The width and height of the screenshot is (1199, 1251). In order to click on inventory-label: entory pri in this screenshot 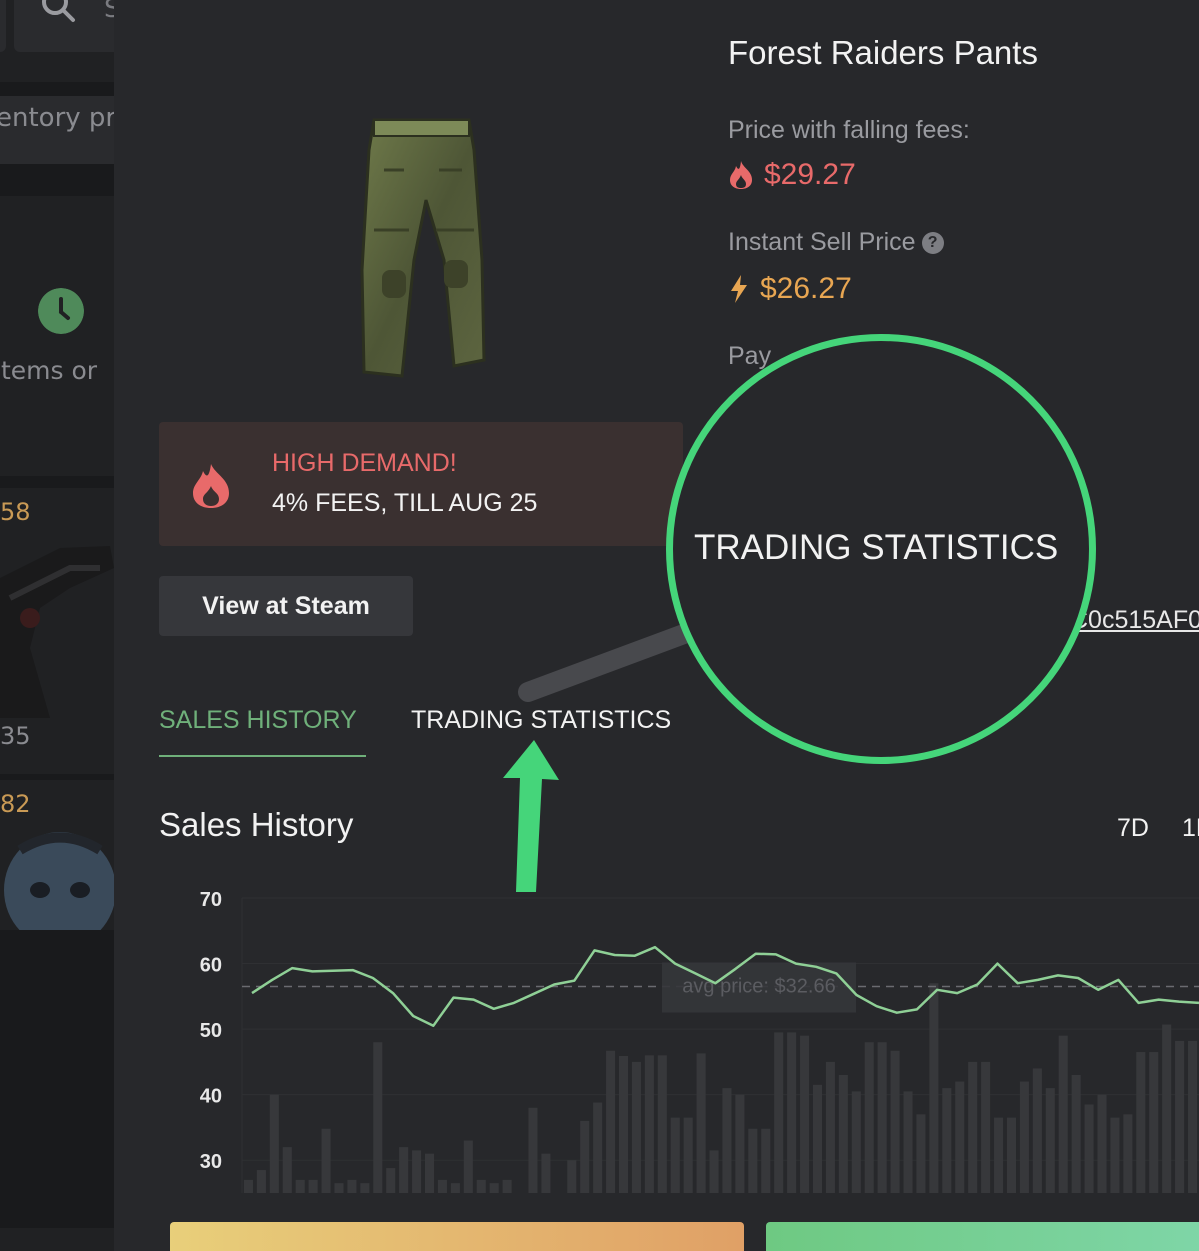, I will do `click(57, 118)`.